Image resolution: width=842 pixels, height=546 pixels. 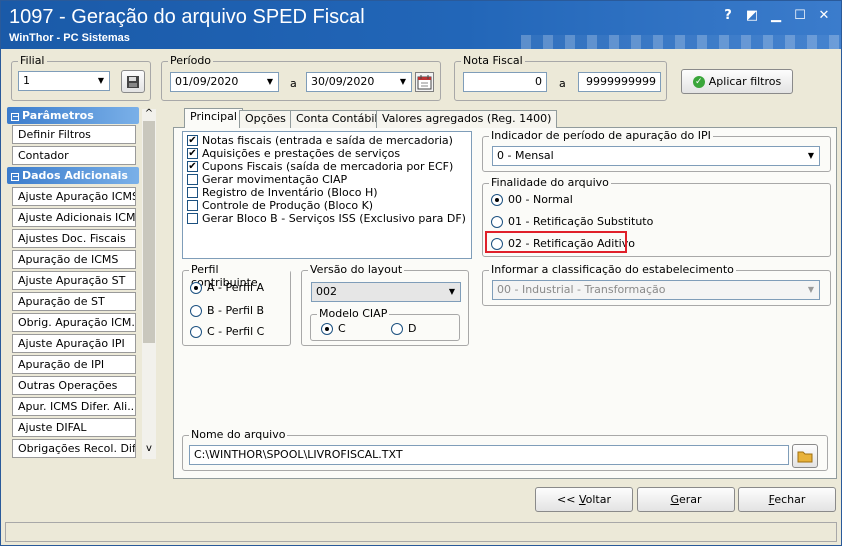 I want to click on perfil-option-b: B - Perfil B, so click(x=227, y=310).